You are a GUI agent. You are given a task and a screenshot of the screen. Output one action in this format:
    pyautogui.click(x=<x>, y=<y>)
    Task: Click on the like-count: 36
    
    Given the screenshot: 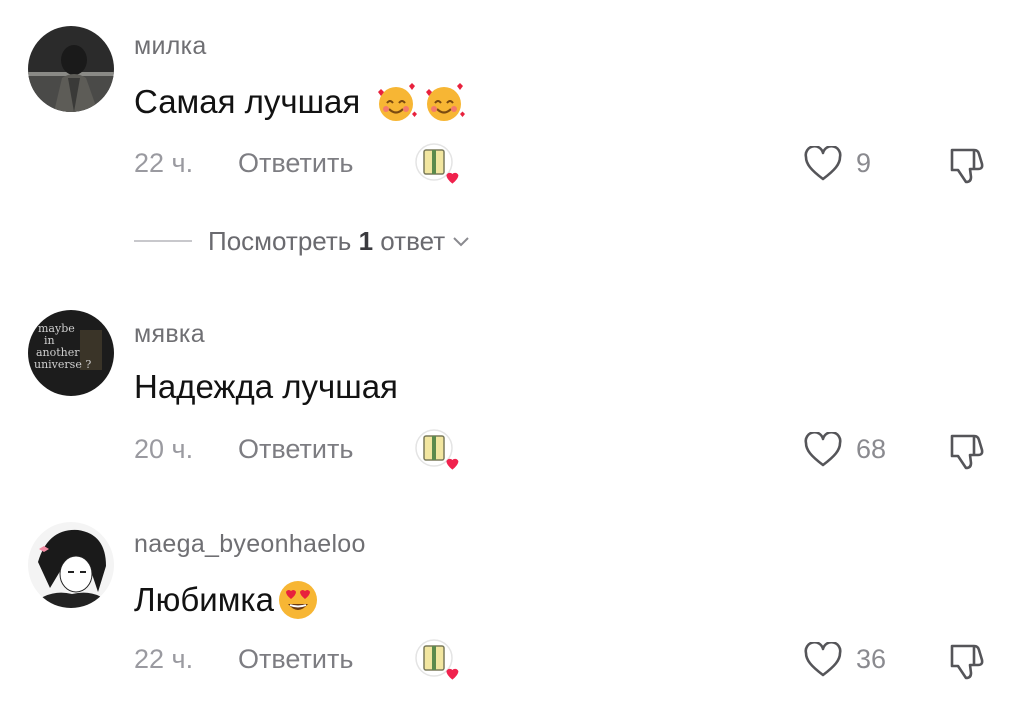 What is the action you would take?
    pyautogui.click(x=871, y=659)
    